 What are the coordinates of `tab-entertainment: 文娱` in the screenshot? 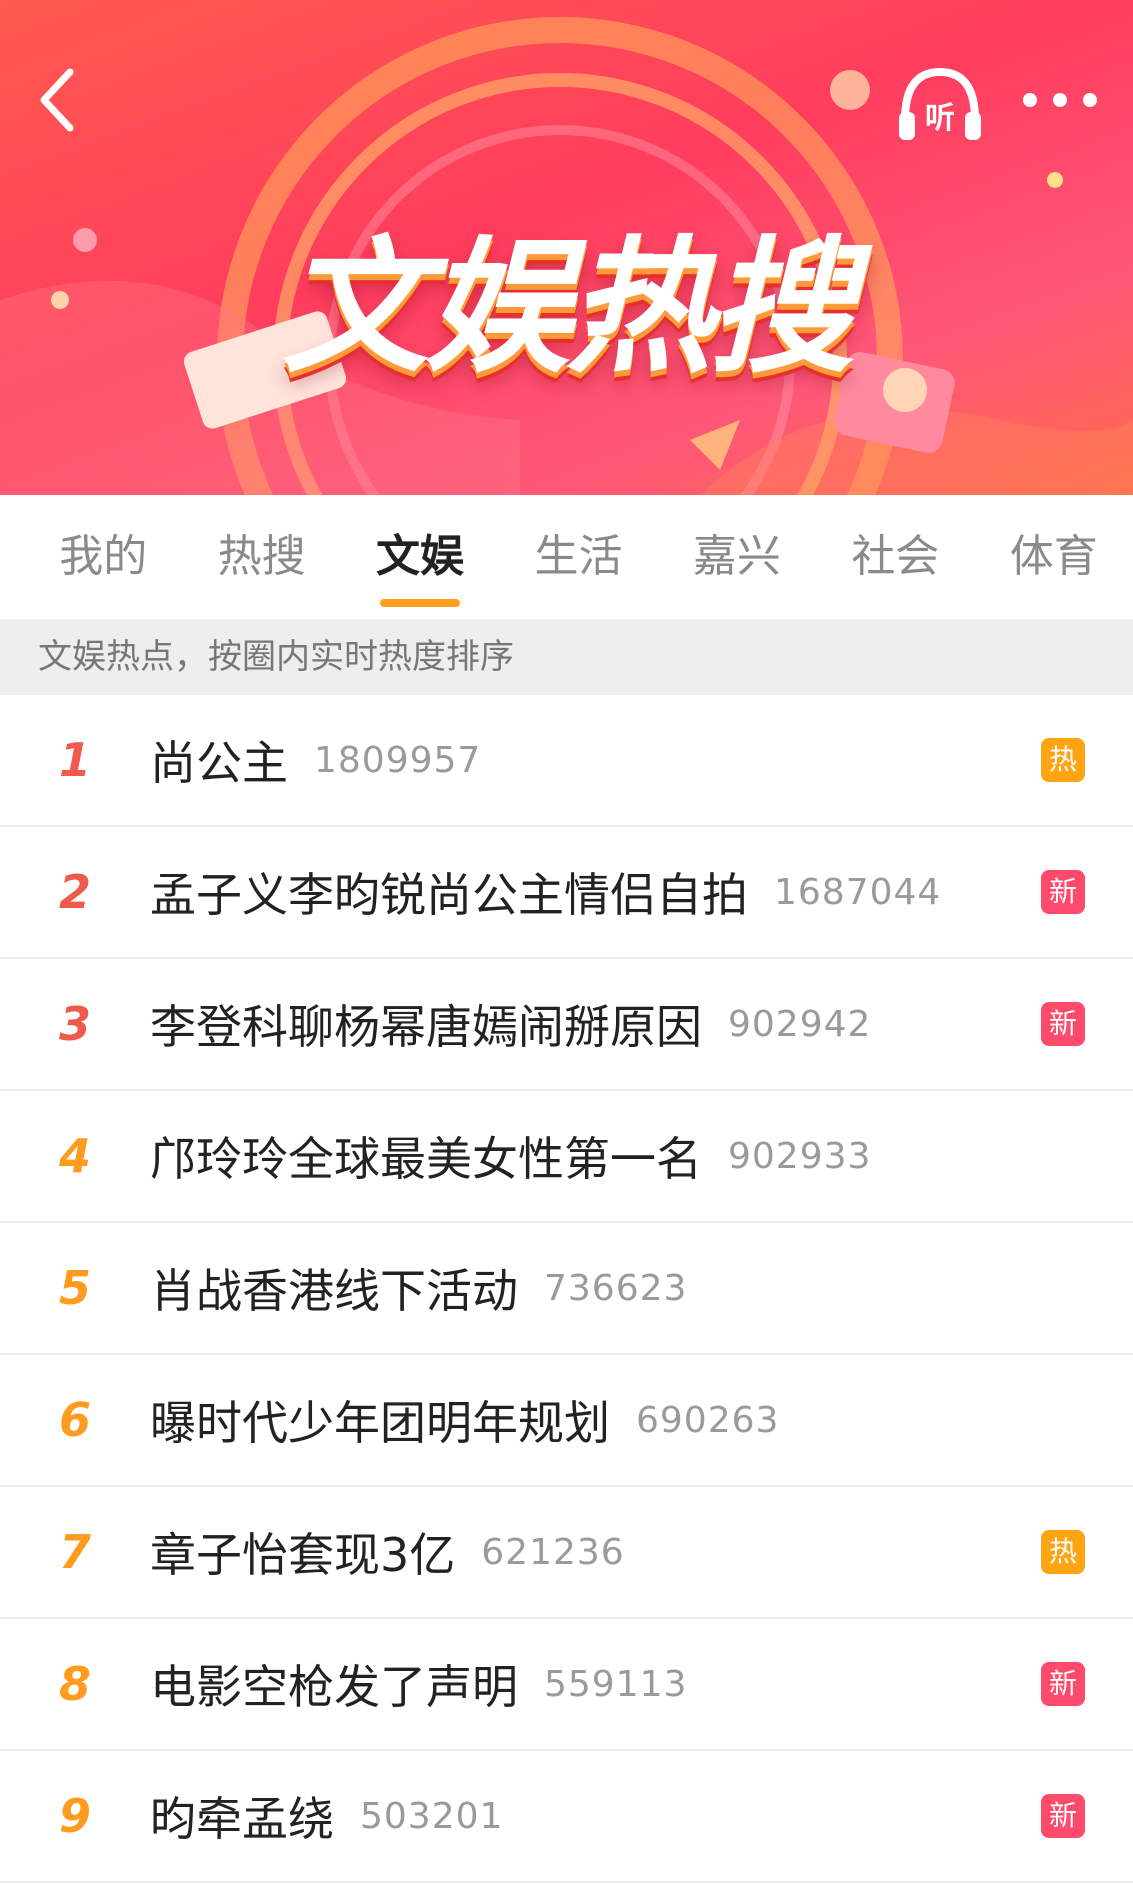 It's located at (420, 557).